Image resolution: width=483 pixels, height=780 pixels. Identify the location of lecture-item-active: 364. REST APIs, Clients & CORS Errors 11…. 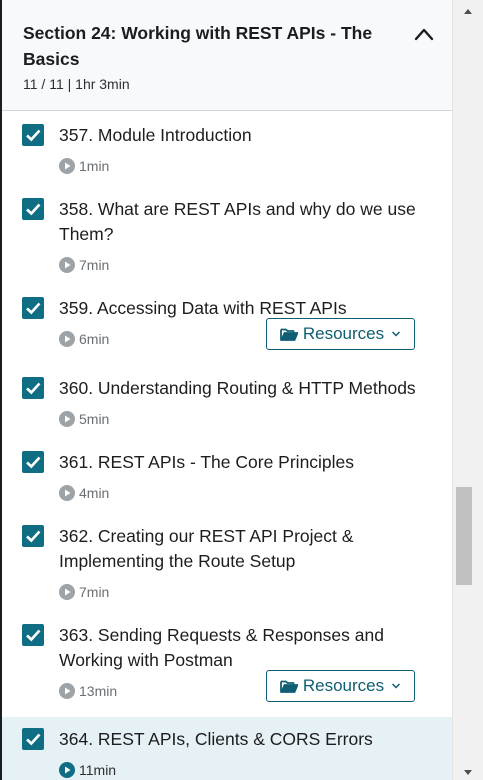
(227, 748).